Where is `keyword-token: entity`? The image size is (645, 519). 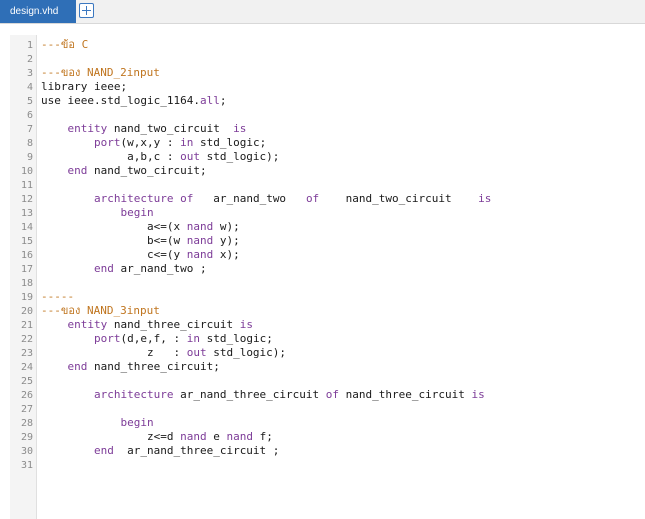
keyword-token: entity is located at coordinates (87, 324).